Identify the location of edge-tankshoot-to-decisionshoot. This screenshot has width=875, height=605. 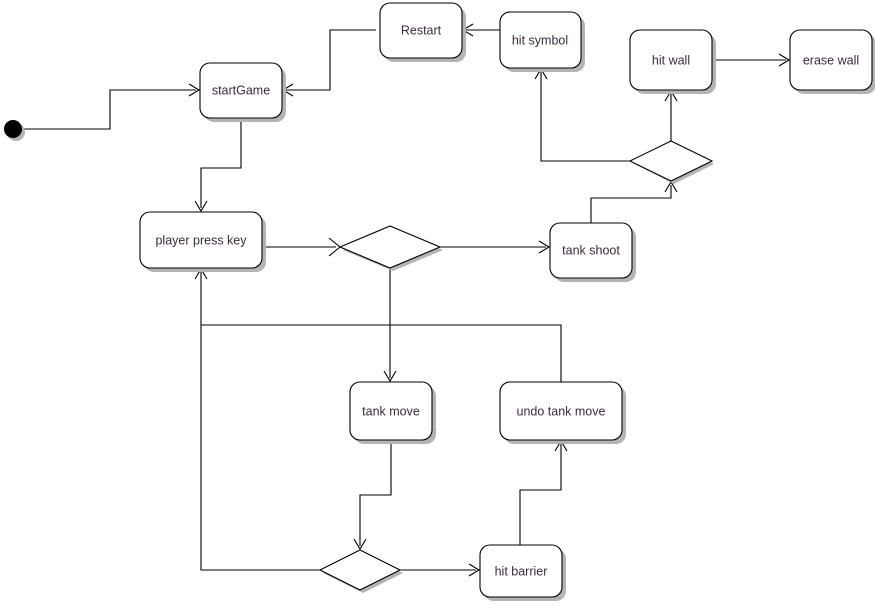
(634, 201).